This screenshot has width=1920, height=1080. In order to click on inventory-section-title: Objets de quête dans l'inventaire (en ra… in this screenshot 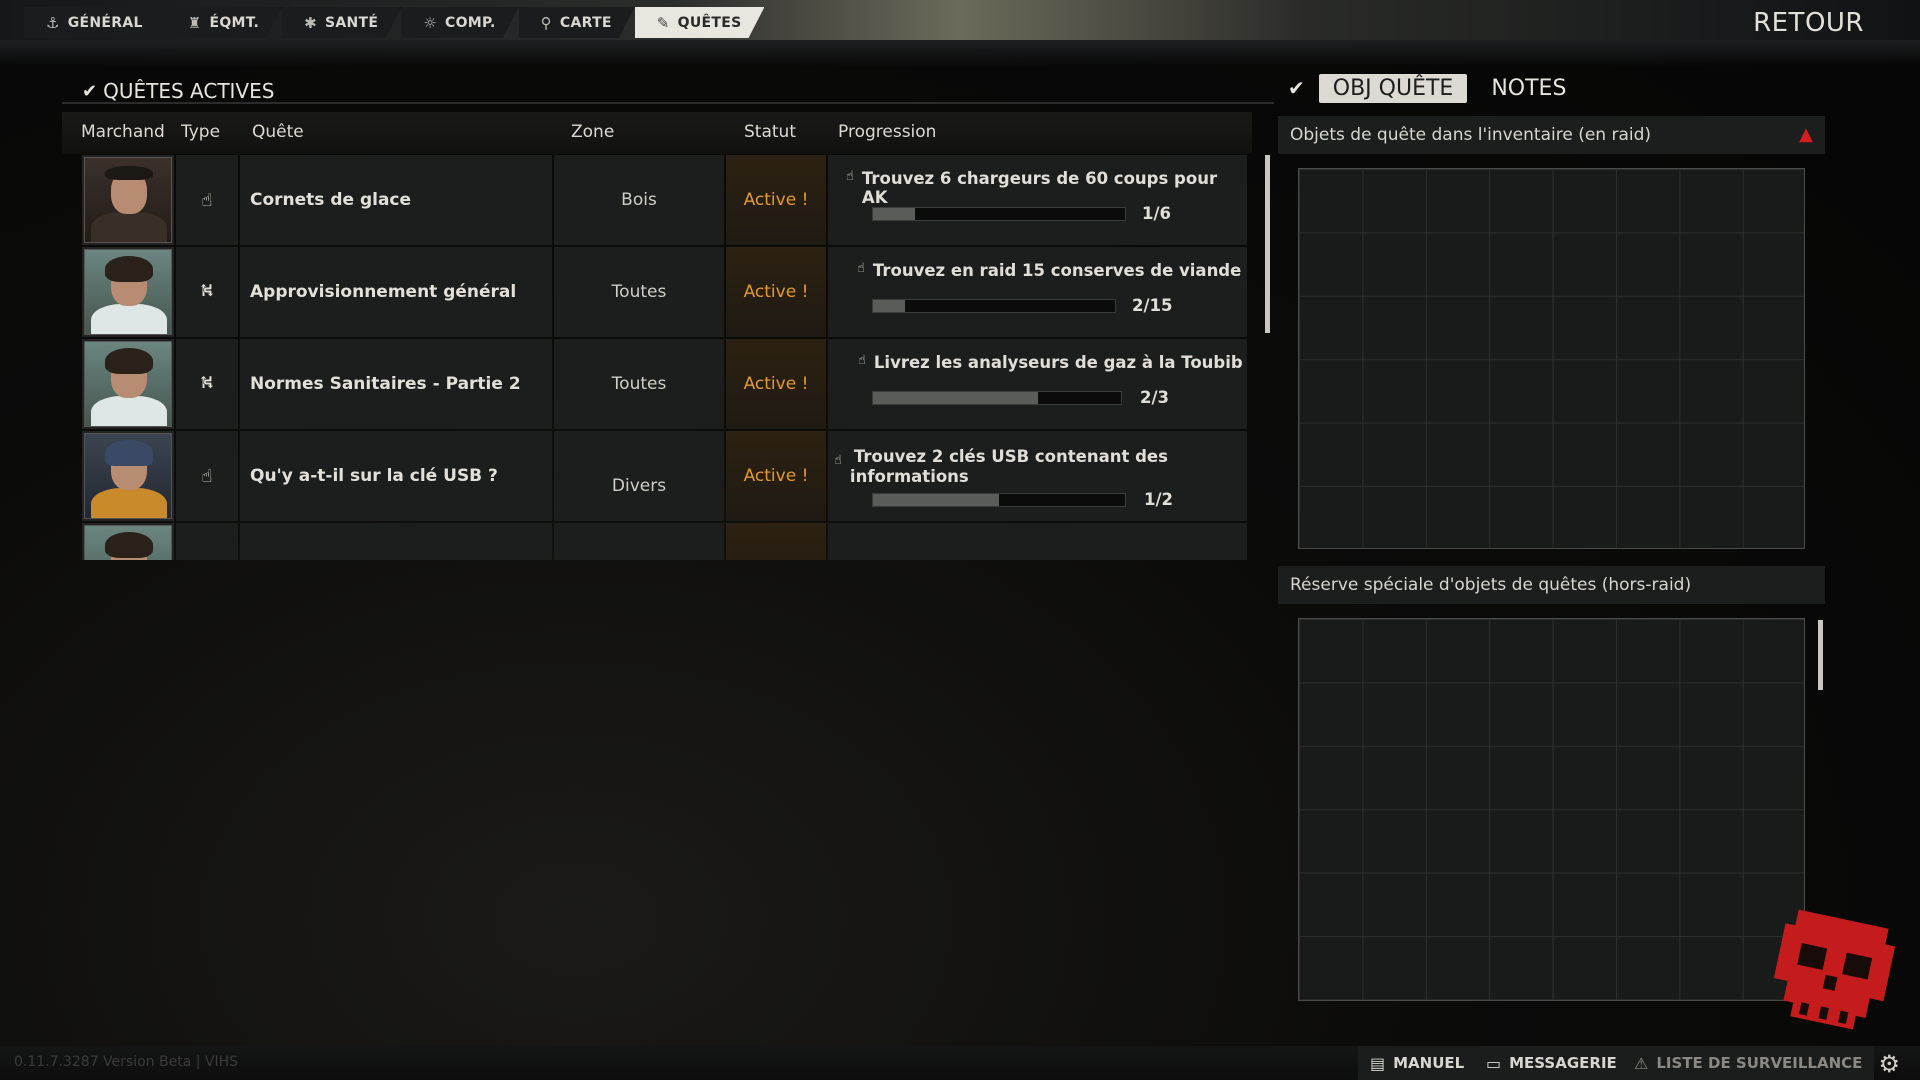, I will do `click(1471, 135)`.